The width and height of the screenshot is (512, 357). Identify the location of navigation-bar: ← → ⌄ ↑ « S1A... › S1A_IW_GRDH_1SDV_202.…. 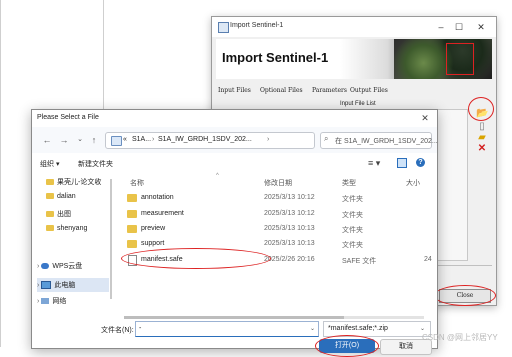
(235, 140).